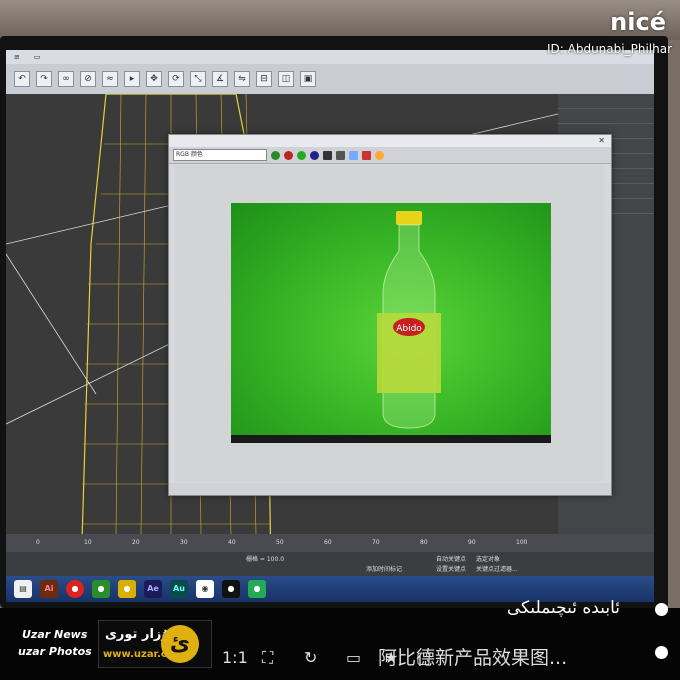 Image resolution: width=680 pixels, height=680 pixels. What do you see at coordinates (379, 155) in the screenshot?
I see `render-again-icon` at bounding box center [379, 155].